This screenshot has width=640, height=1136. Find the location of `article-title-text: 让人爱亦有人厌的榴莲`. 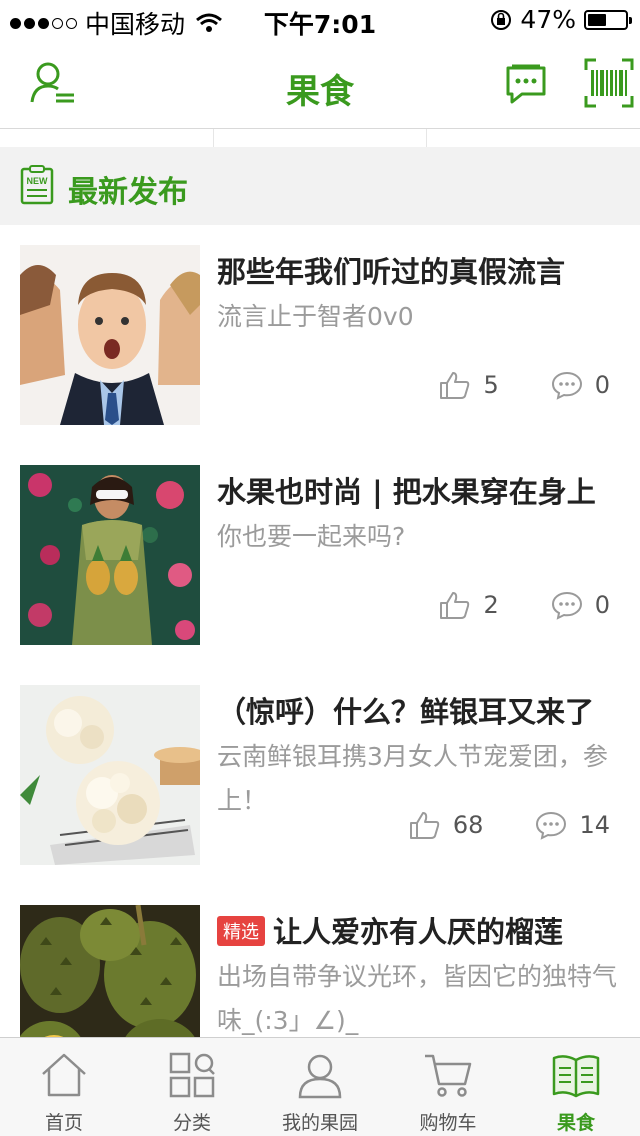

article-title-text: 让人爱亦有人厌的榴莲 is located at coordinates (418, 932).